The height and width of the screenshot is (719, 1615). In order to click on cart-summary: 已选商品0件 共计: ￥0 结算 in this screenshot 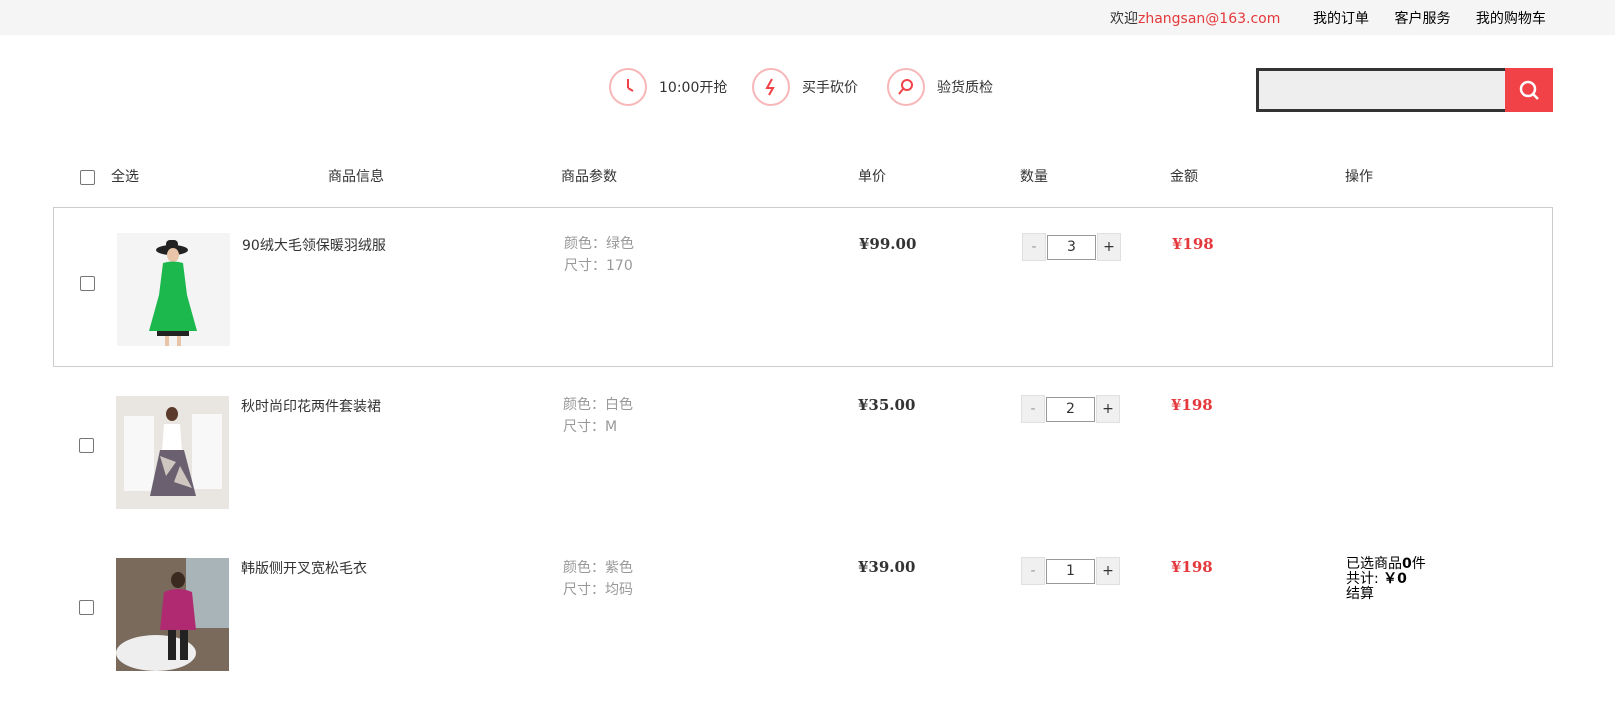, I will do `click(1386, 579)`.